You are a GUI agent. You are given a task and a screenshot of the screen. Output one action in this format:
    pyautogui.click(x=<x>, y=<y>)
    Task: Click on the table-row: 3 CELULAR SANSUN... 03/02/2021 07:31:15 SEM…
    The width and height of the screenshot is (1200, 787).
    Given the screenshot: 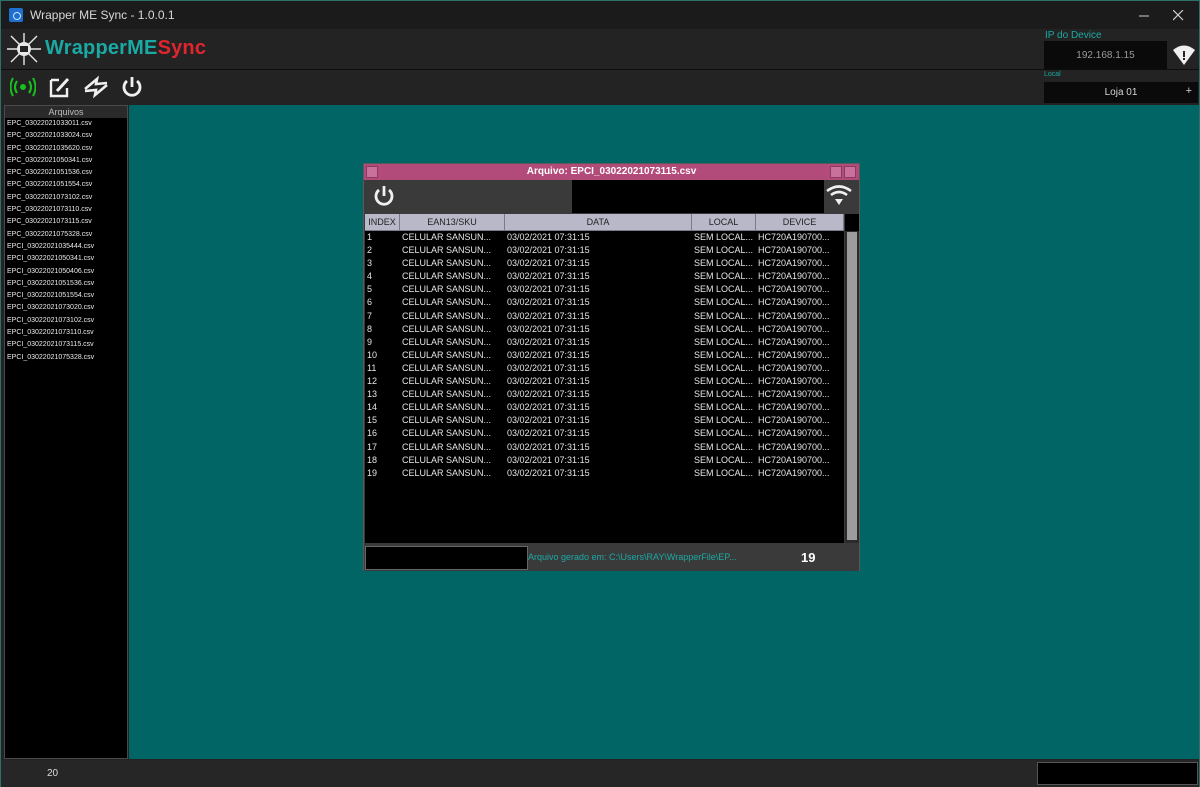 What is the action you would take?
    pyautogui.click(x=604, y=263)
    